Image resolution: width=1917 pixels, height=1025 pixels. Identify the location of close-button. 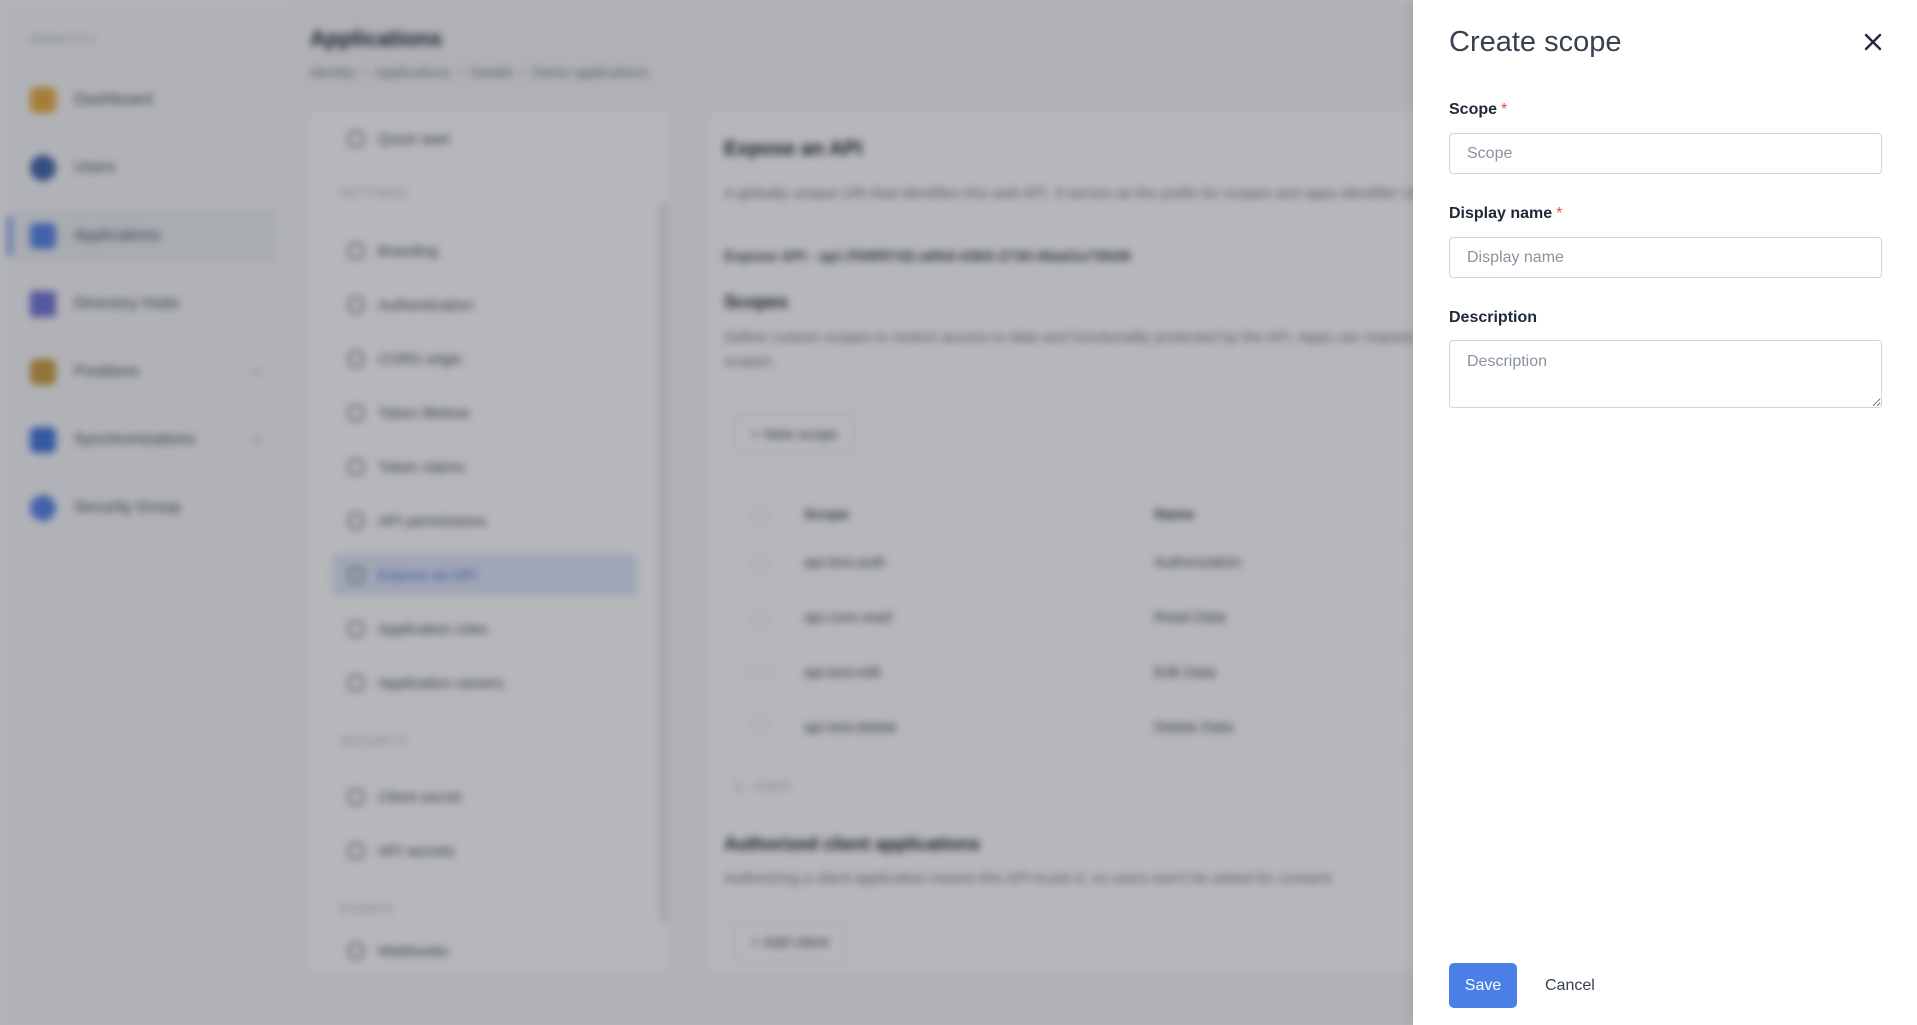
(1873, 42).